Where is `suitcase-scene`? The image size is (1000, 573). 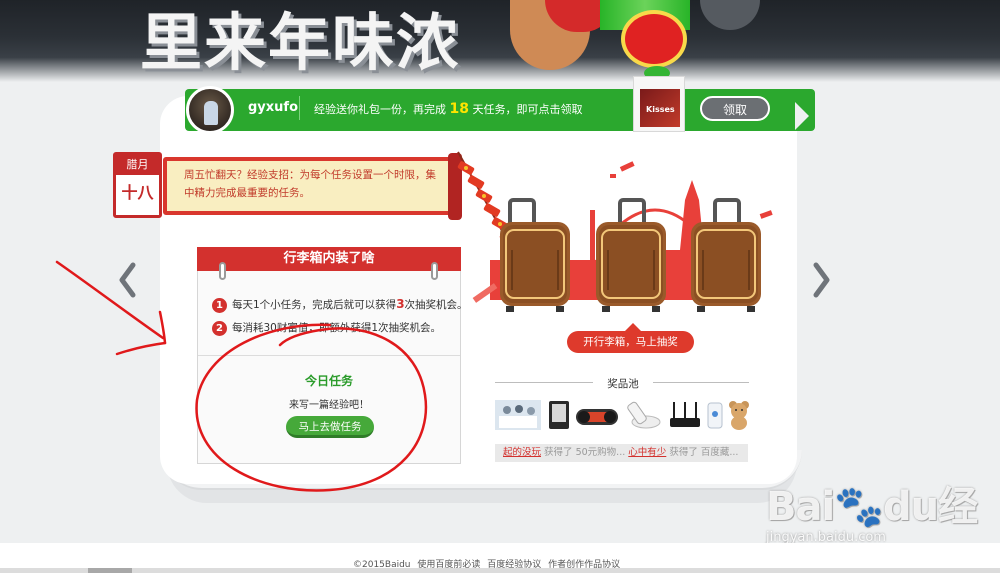
suitcase-scene is located at coordinates (622, 236).